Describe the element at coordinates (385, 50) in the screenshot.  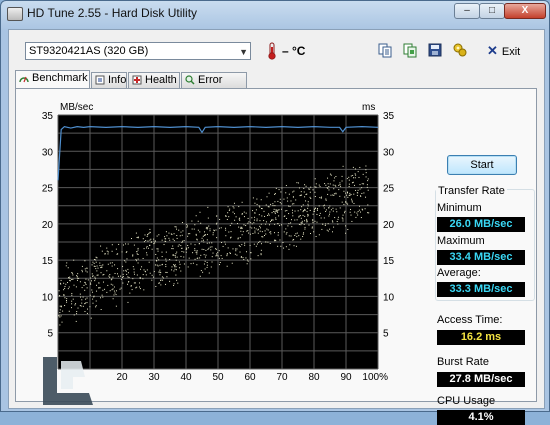
I see `copy-info-icon` at that location.